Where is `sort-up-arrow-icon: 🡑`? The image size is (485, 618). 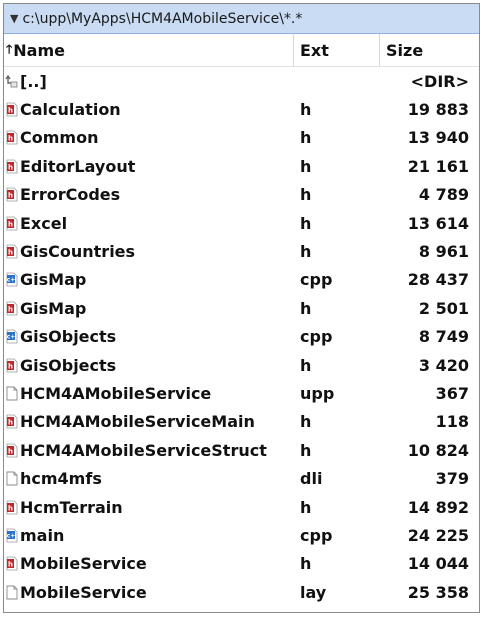
sort-up-arrow-icon: 🡑 is located at coordinates (9, 48).